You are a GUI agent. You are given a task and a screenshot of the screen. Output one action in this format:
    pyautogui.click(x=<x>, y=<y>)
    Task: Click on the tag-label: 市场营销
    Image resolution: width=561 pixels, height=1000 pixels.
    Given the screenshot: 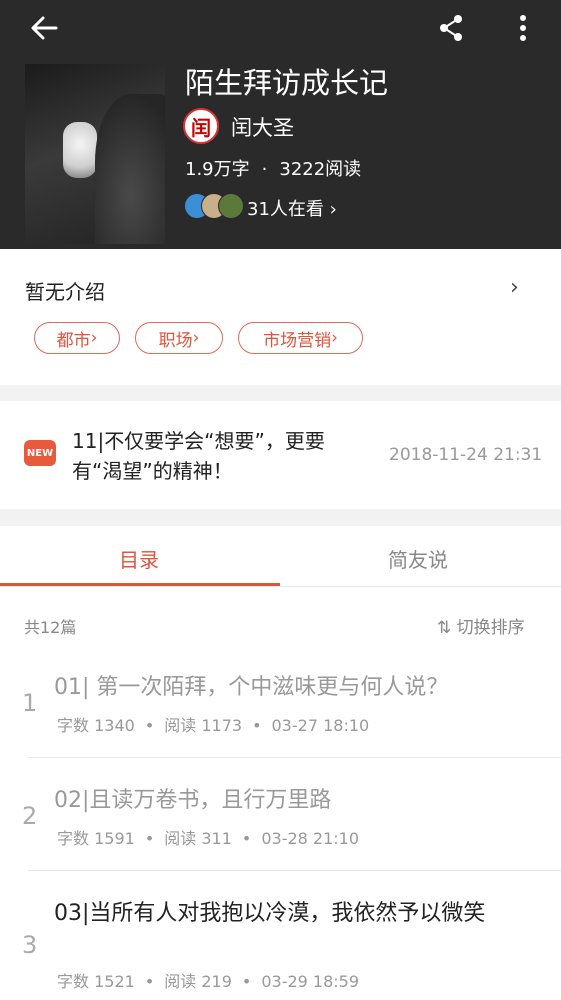 What is the action you would take?
    pyautogui.click(x=297, y=340)
    